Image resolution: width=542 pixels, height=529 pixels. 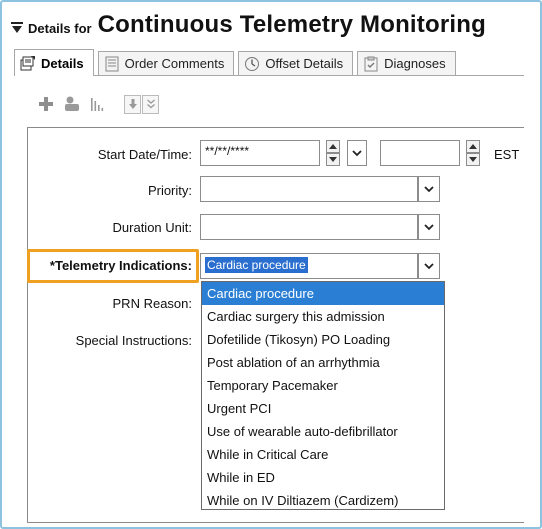 What do you see at coordinates (174, 63) in the screenshot?
I see `tab-order-comments-label: Order Comments` at bounding box center [174, 63].